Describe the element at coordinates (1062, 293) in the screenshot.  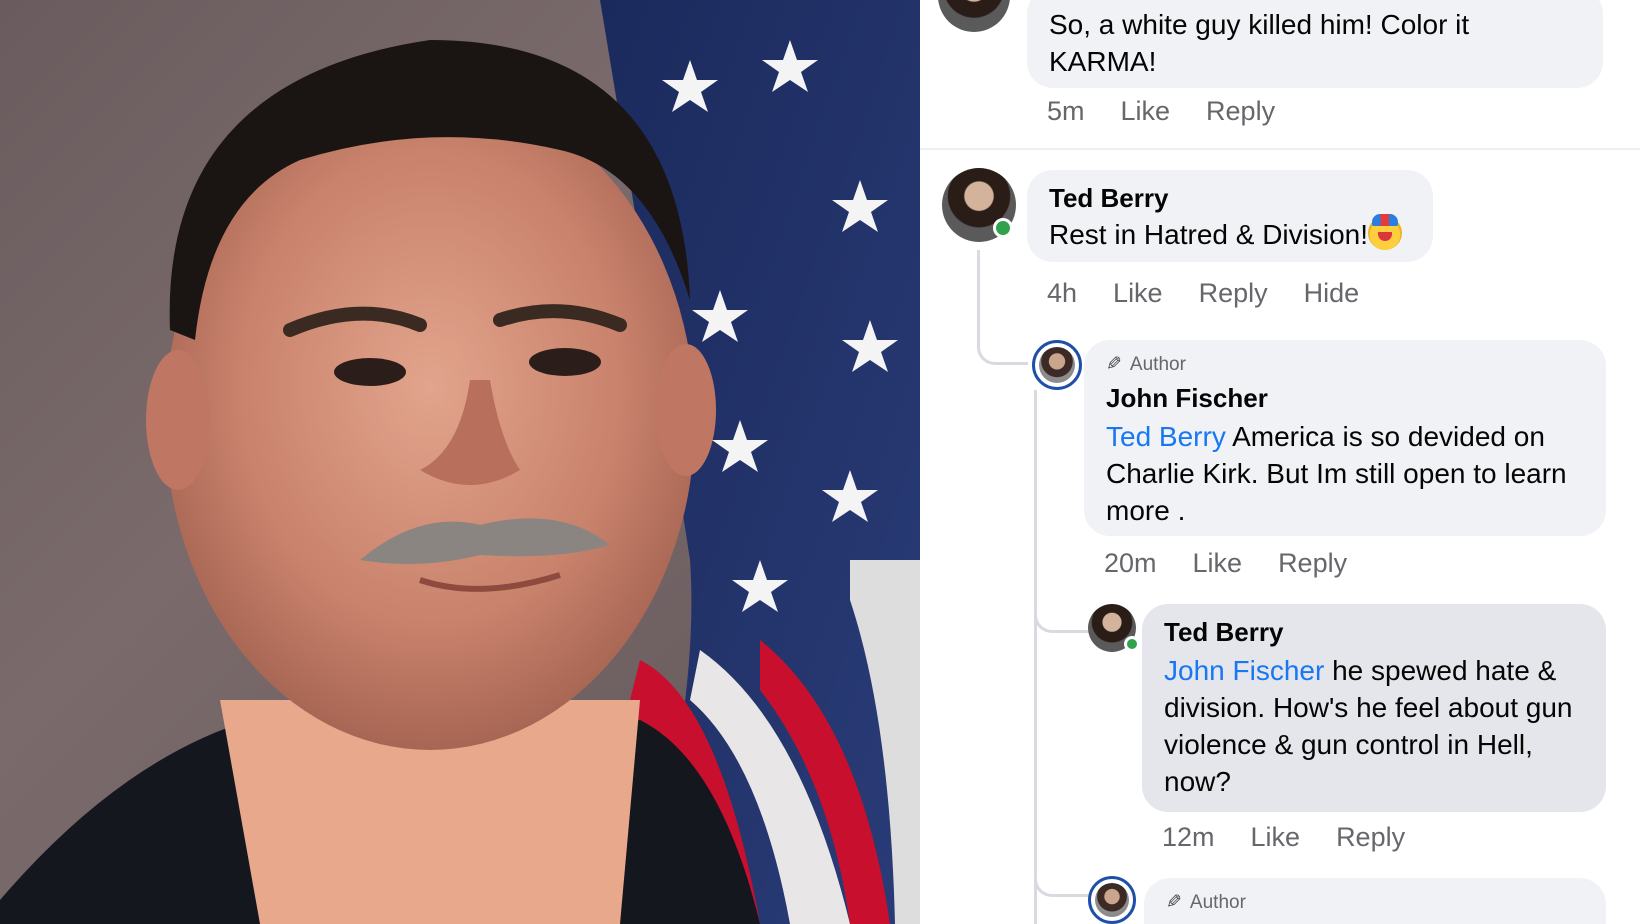
I see `comment-timestamp: 4h` at that location.